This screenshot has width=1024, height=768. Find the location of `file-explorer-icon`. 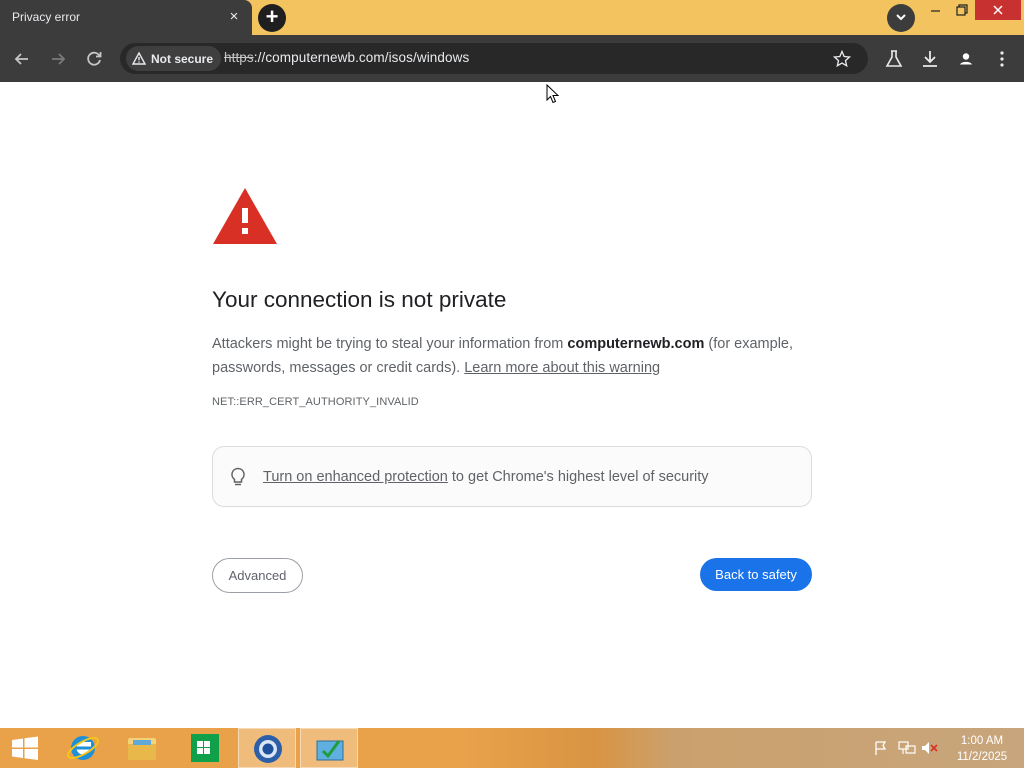

file-explorer-icon is located at coordinates (142, 749).